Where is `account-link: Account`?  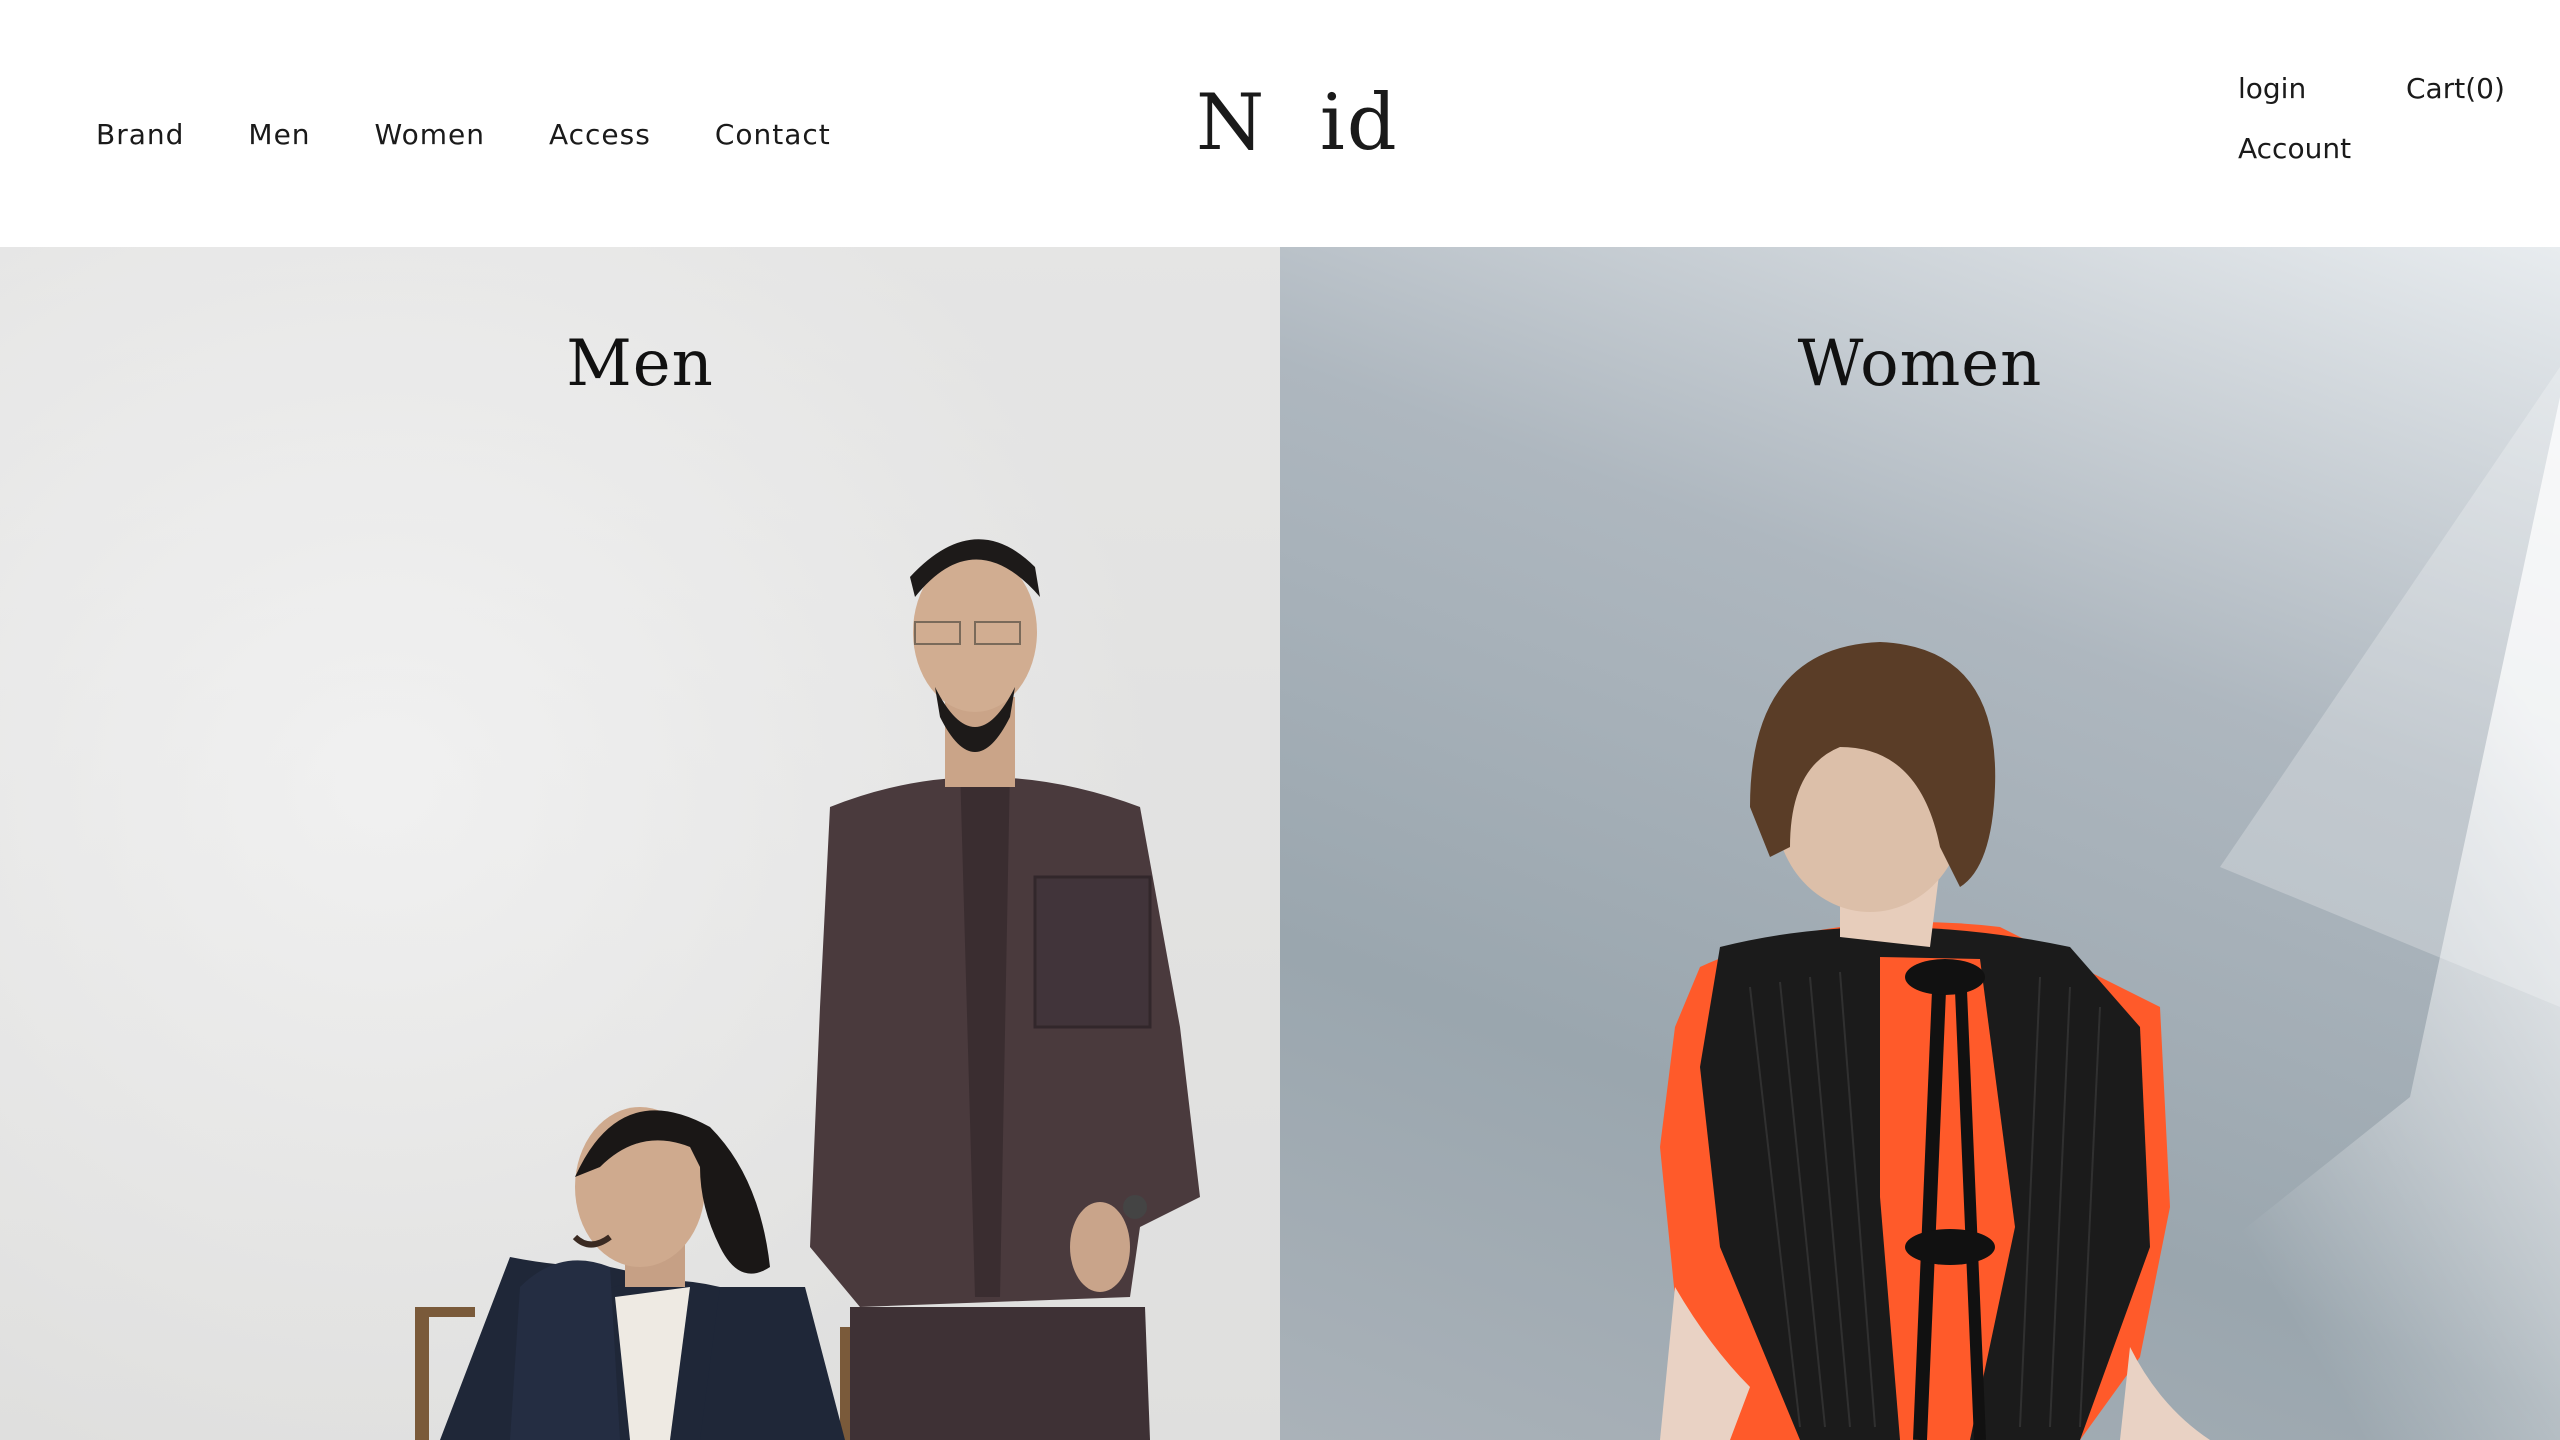 account-link: Account is located at coordinates (2294, 148).